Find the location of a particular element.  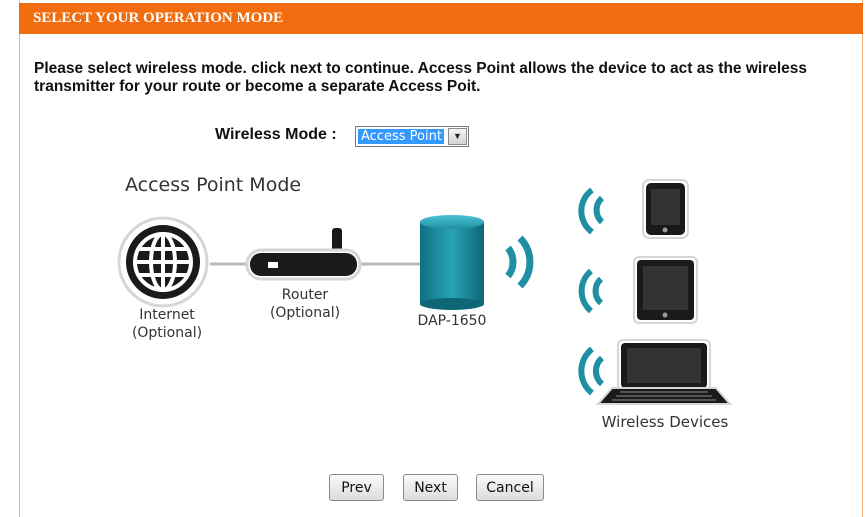

wifi-signal-icon is located at coordinates (519, 262).